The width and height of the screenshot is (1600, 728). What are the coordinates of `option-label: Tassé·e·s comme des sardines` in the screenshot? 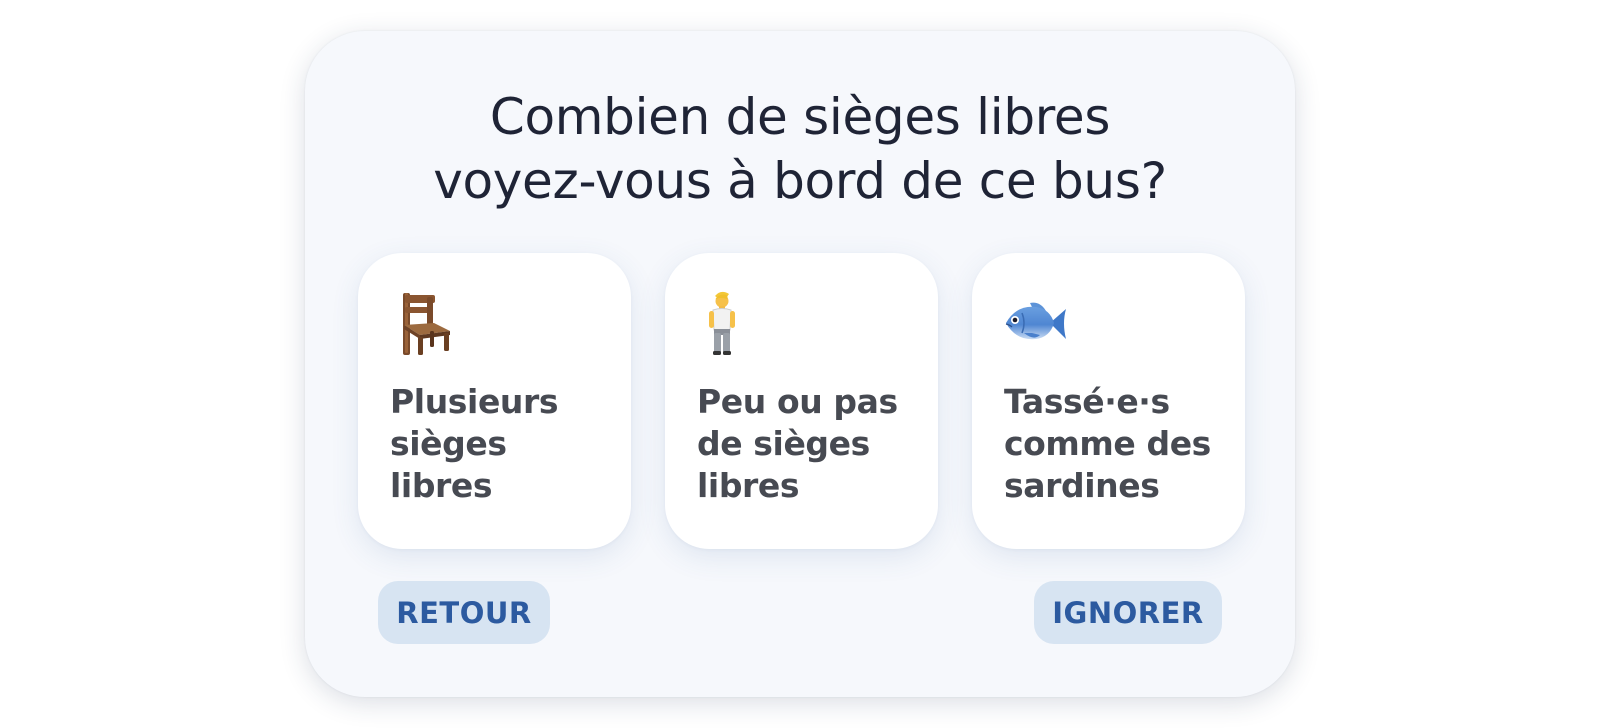 It's located at (1107, 443).